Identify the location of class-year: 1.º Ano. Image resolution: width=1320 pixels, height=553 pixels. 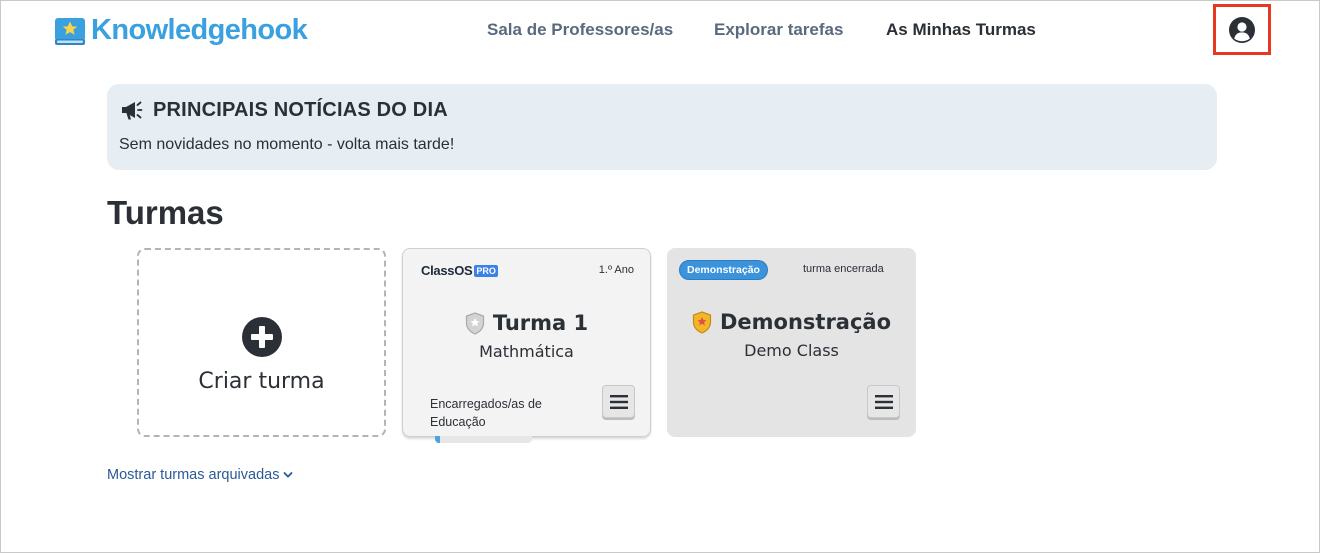
(616, 270).